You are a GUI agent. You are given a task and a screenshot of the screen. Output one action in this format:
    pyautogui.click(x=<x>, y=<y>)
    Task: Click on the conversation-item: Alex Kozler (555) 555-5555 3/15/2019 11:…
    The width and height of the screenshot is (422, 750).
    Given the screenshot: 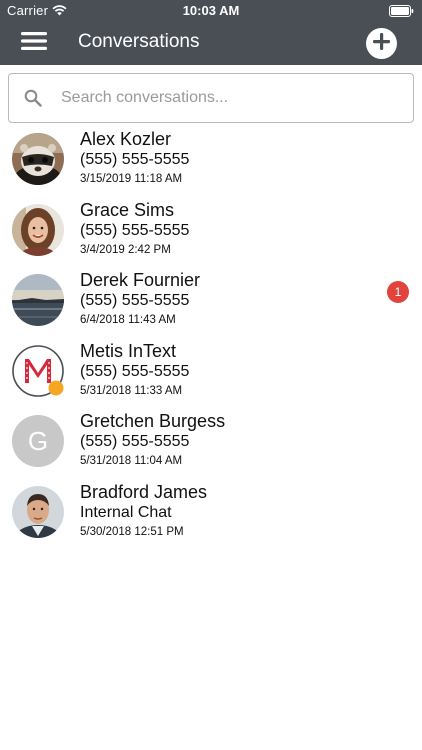 What is the action you would take?
    pyautogui.click(x=211, y=158)
    